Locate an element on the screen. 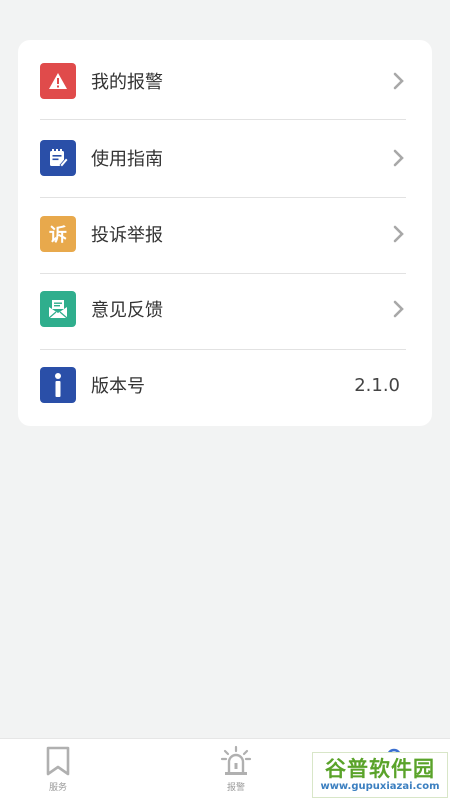 The width and height of the screenshot is (450, 800). version-value: 2.1.0 is located at coordinates (377, 385).